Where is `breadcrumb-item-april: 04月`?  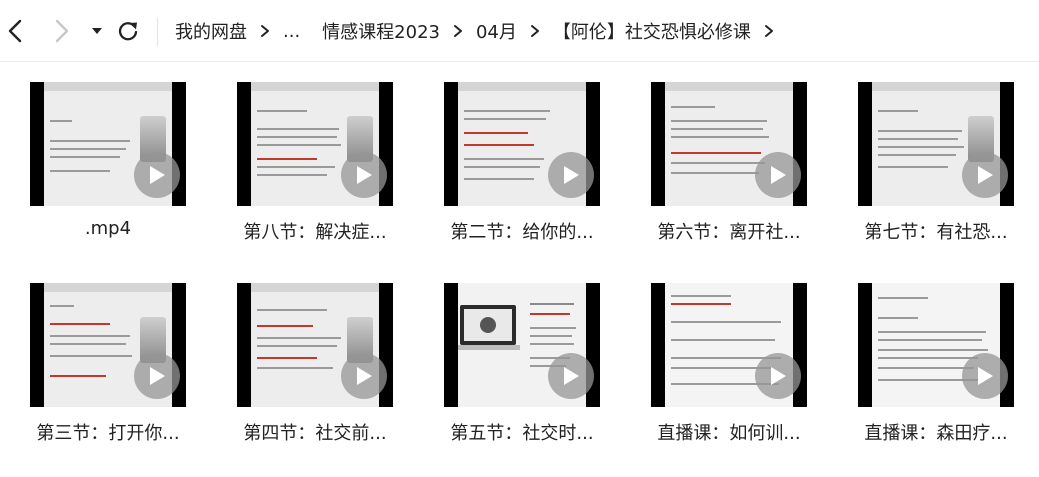 breadcrumb-item-april: 04月 is located at coordinates (496, 31).